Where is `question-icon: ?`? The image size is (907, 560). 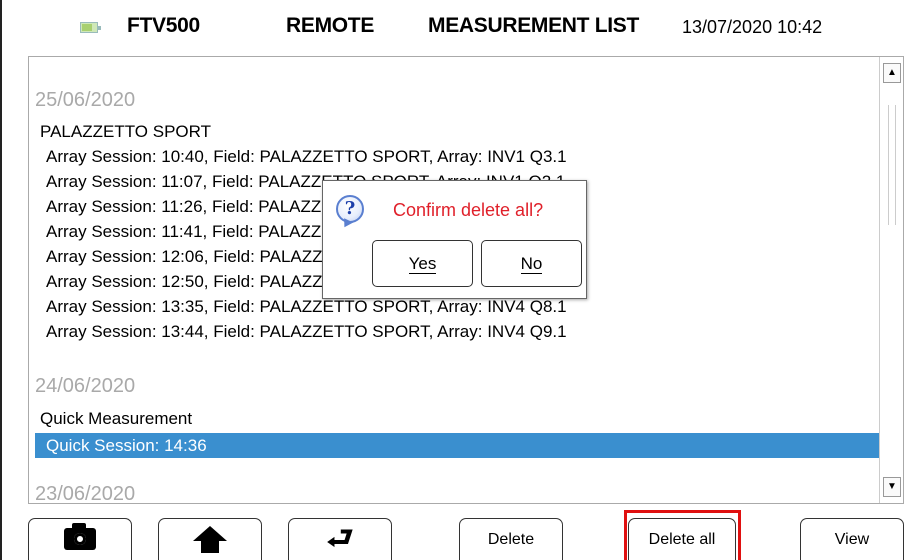 question-icon: ? is located at coordinates (350, 209).